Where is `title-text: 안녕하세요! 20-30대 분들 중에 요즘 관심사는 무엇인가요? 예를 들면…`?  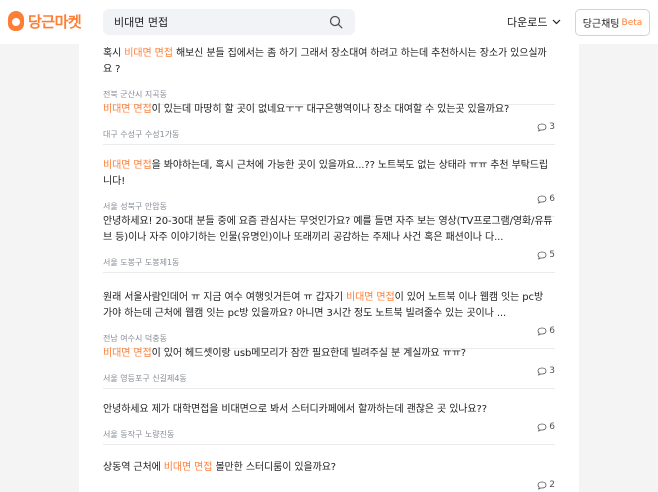
title-text: 안녕하세요! 20-30대 분들 중에 요즘 관심사는 무엇인가요? 예를 들면… is located at coordinates (328, 229).